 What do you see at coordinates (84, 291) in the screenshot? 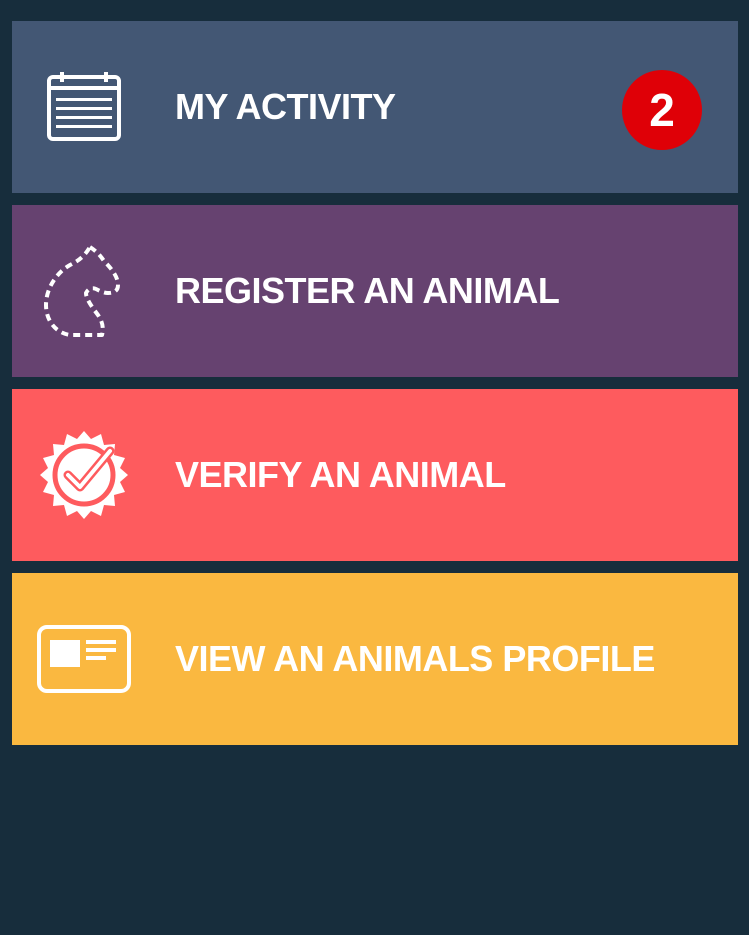
I see `horse-head-icon` at bounding box center [84, 291].